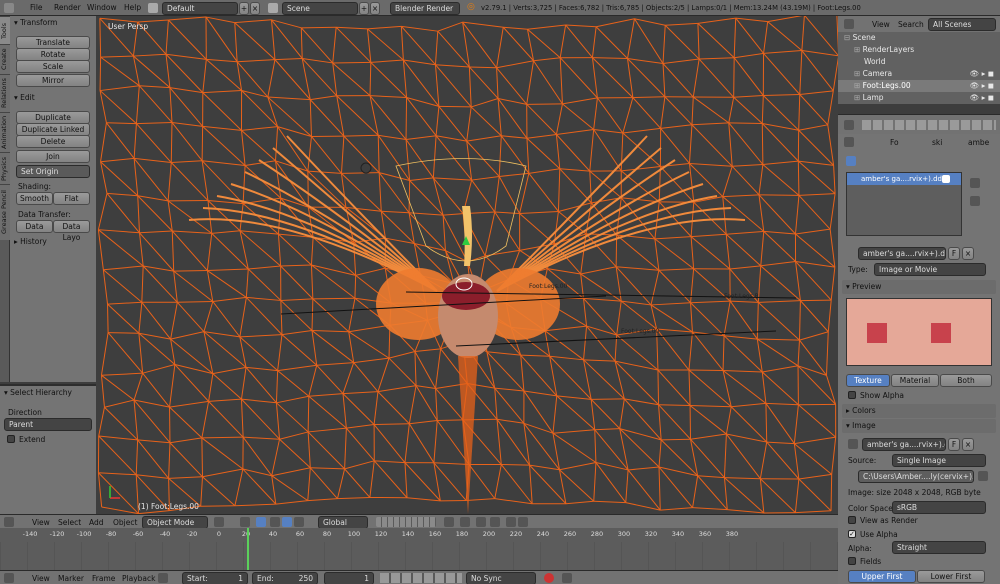 The width and height of the screenshot is (1000, 584). What do you see at coordinates (930, 269) in the screenshot?
I see `texture-type-select: Image or Movie` at bounding box center [930, 269].